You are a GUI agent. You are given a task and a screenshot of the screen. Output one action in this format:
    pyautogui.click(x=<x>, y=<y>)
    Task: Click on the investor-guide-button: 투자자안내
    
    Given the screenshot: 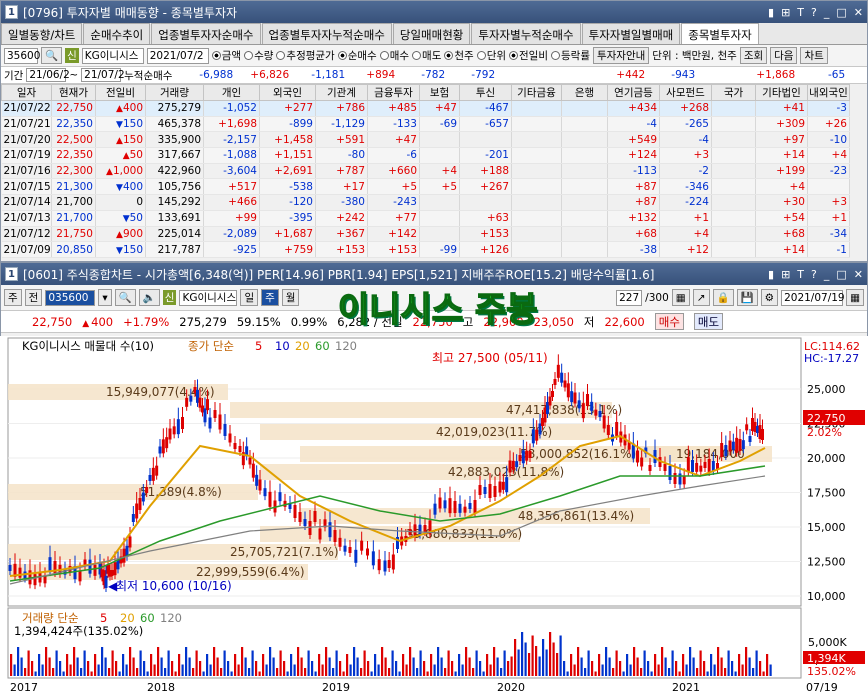 What is the action you would take?
    pyautogui.click(x=621, y=55)
    